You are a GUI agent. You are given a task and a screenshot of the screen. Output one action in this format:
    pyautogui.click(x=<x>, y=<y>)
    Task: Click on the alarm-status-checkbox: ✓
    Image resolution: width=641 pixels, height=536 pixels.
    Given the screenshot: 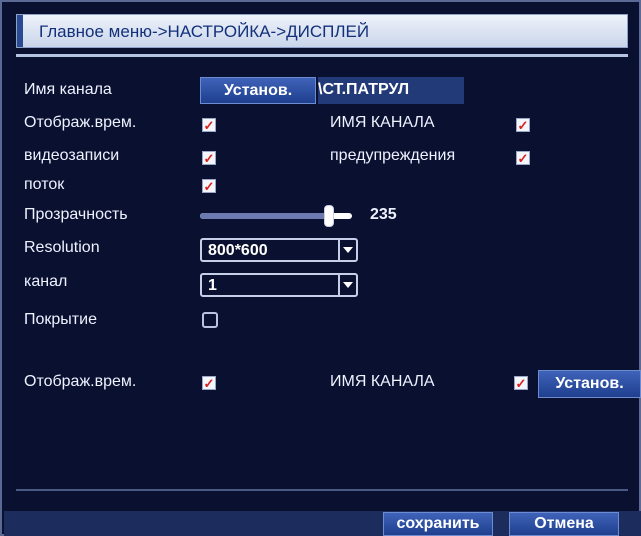 What is the action you would take?
    pyautogui.click(x=523, y=158)
    